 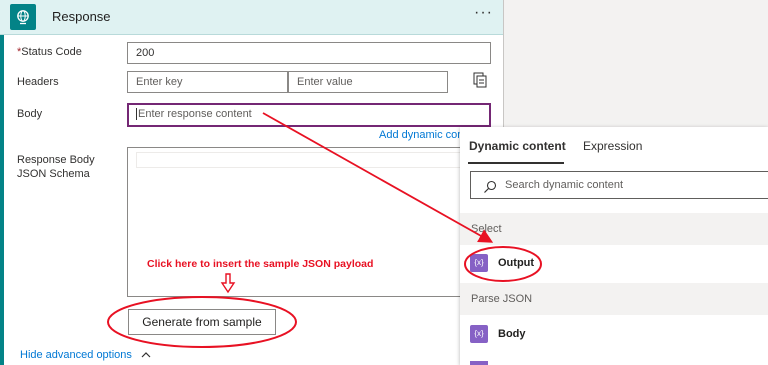 What do you see at coordinates (251, 17) in the screenshot?
I see `card-header: Response ···` at bounding box center [251, 17].